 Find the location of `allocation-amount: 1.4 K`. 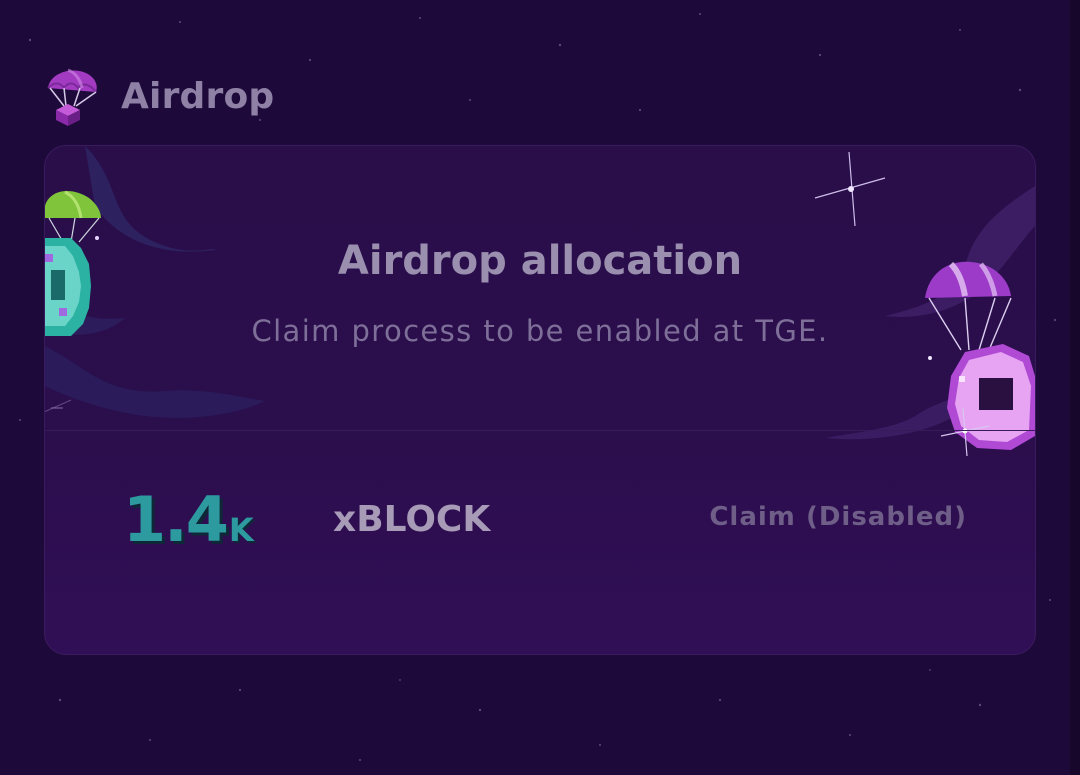

allocation-amount: 1.4 K is located at coordinates (188, 519).